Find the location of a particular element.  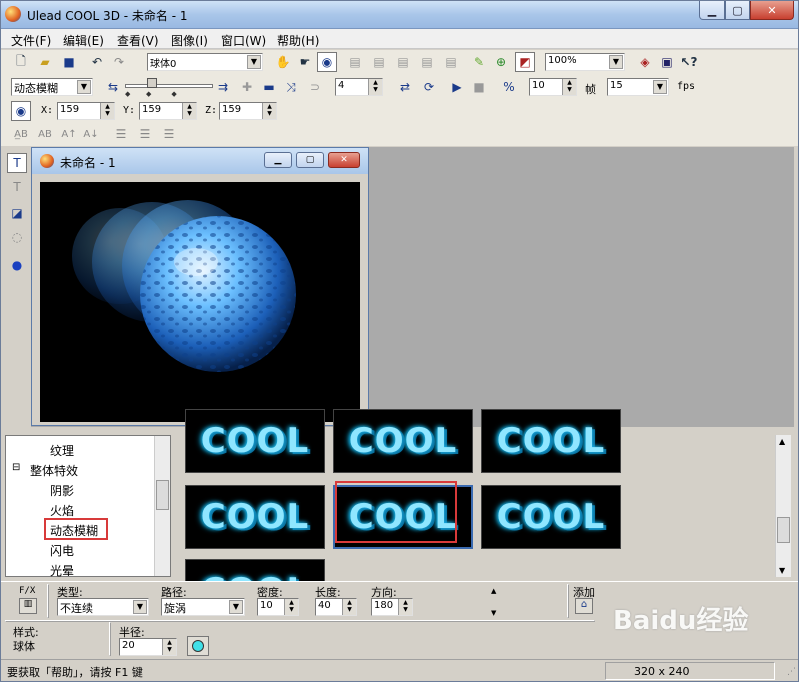

align-center-button: ☰ is located at coordinates (145, 134).